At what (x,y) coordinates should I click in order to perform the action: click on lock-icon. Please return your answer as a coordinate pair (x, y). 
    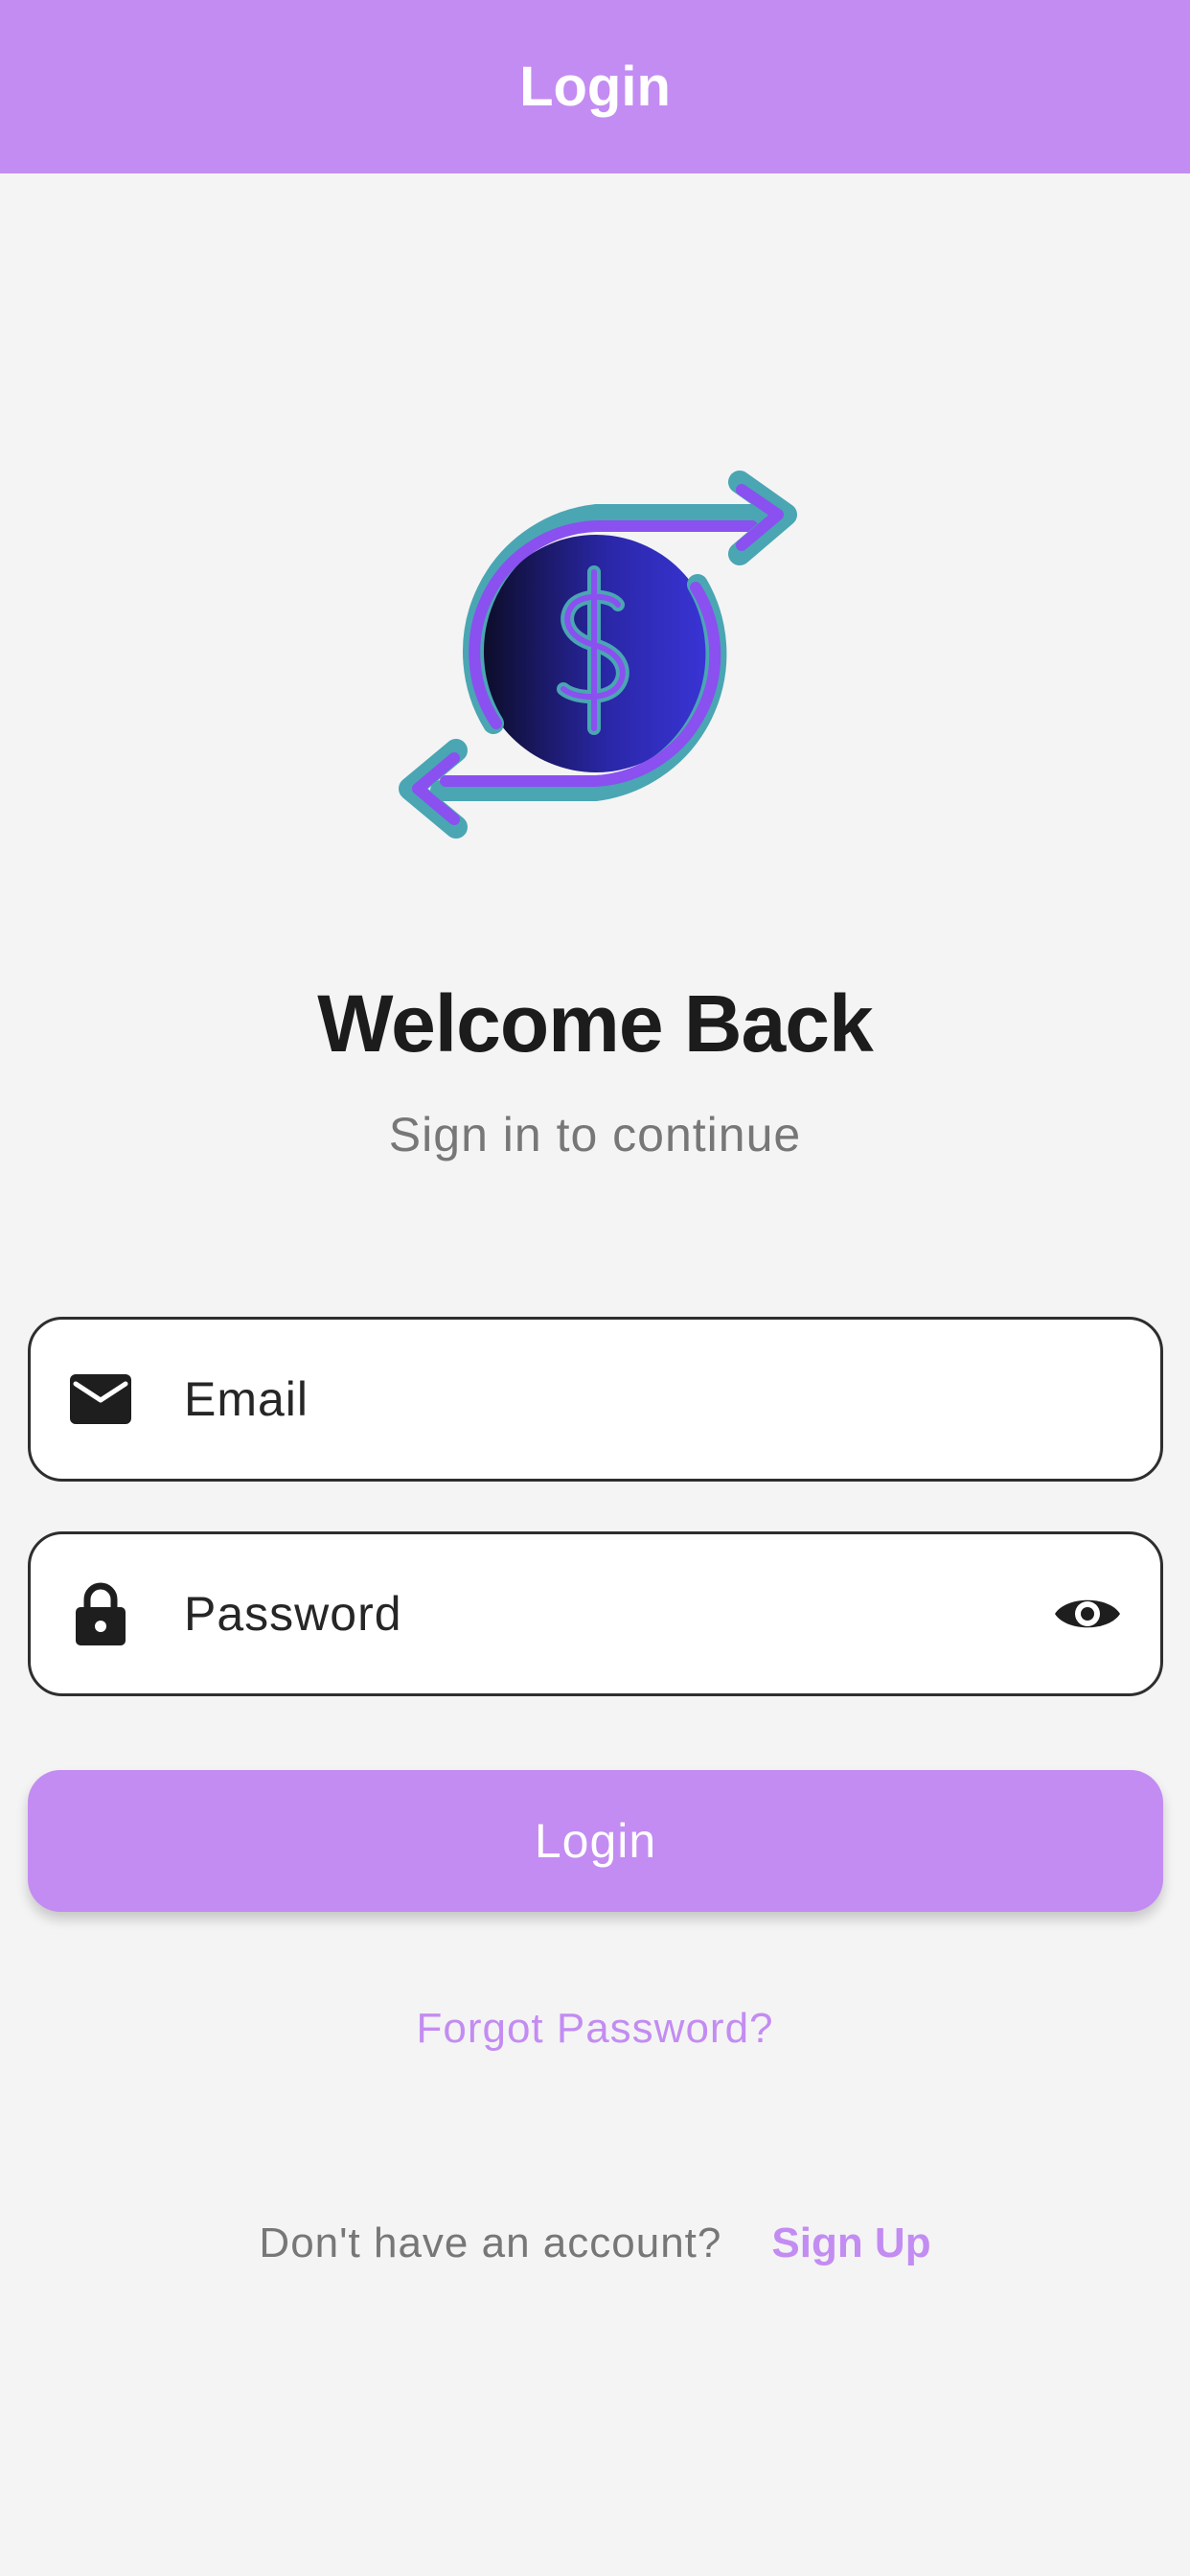
    Looking at the image, I should click on (101, 1613).